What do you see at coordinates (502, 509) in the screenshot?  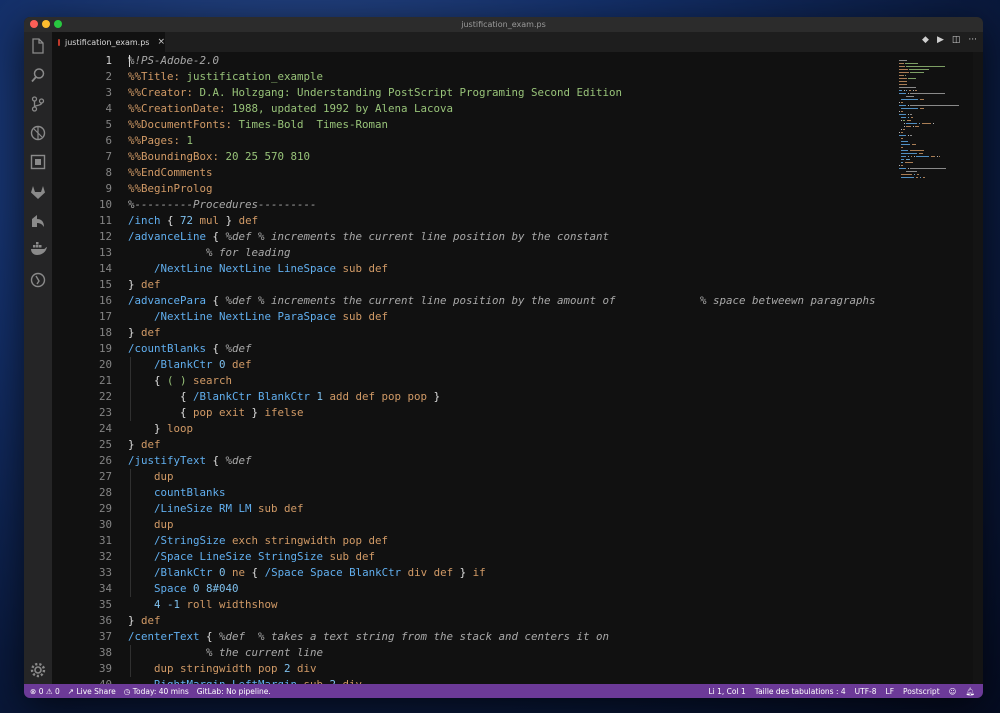 I see `code-line: 29 /LineSize RM LM sub def` at bounding box center [502, 509].